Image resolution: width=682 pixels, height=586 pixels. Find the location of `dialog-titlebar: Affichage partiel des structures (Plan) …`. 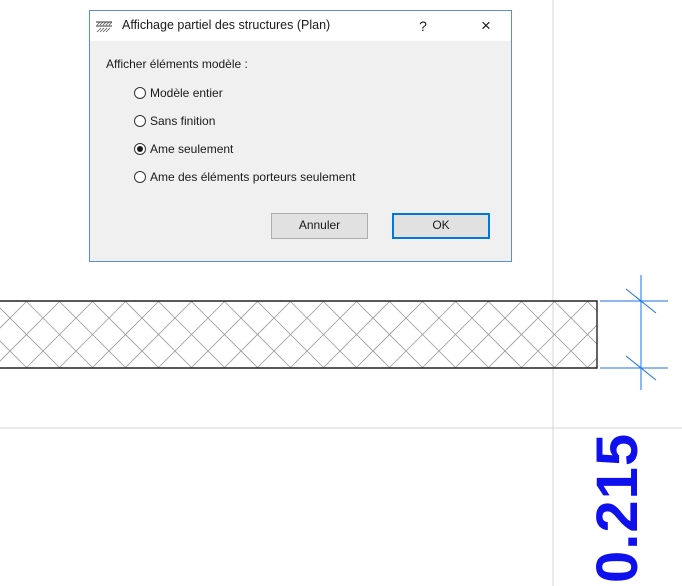

dialog-titlebar: Affichage partiel des structures (Plan) … is located at coordinates (300, 26).